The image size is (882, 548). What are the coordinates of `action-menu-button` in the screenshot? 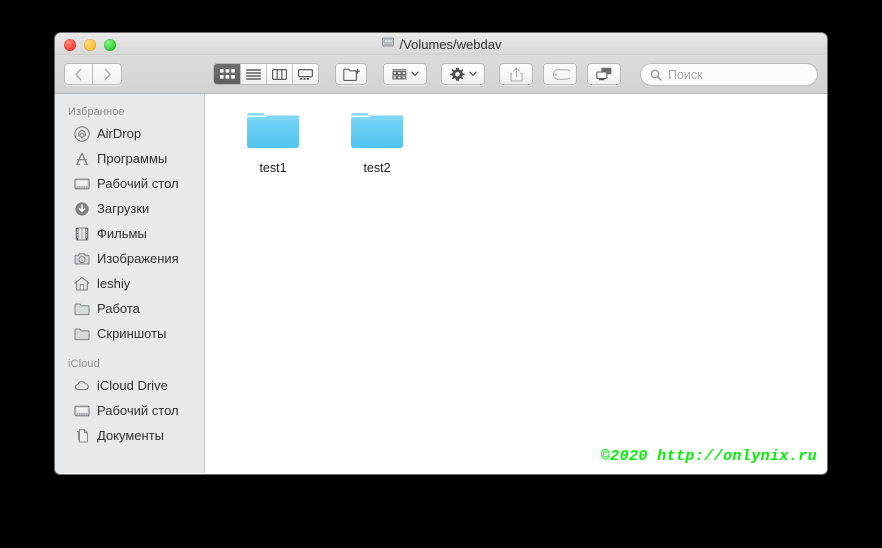 It's located at (463, 74).